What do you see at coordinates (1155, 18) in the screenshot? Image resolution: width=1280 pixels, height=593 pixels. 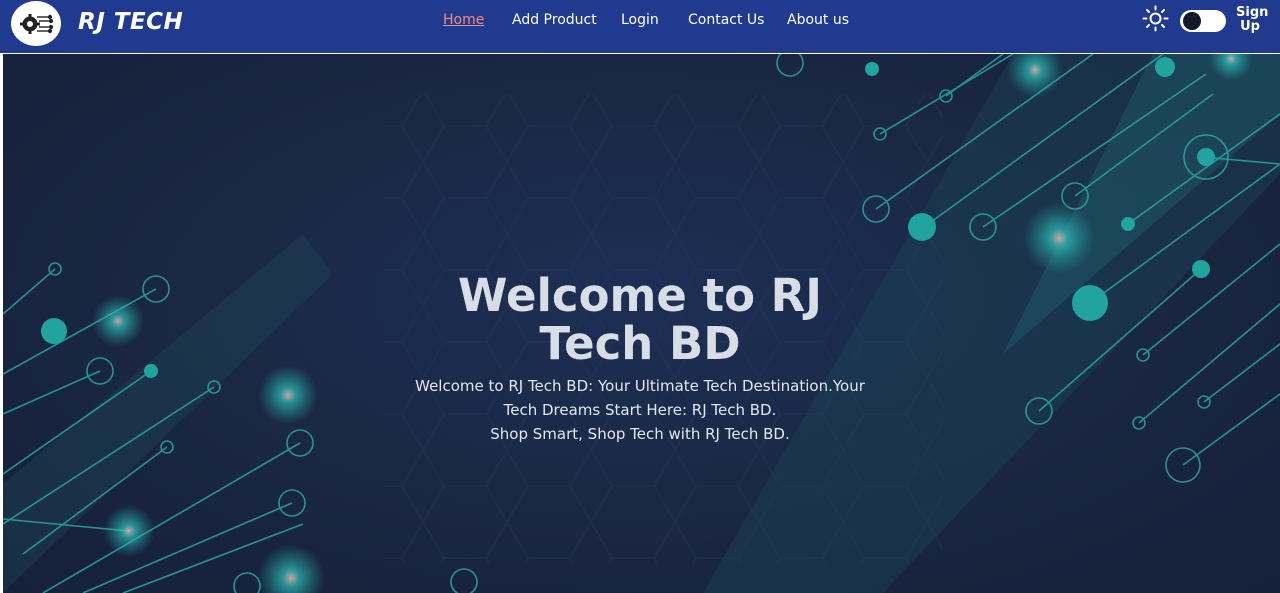 I see `sun-icon` at bounding box center [1155, 18].